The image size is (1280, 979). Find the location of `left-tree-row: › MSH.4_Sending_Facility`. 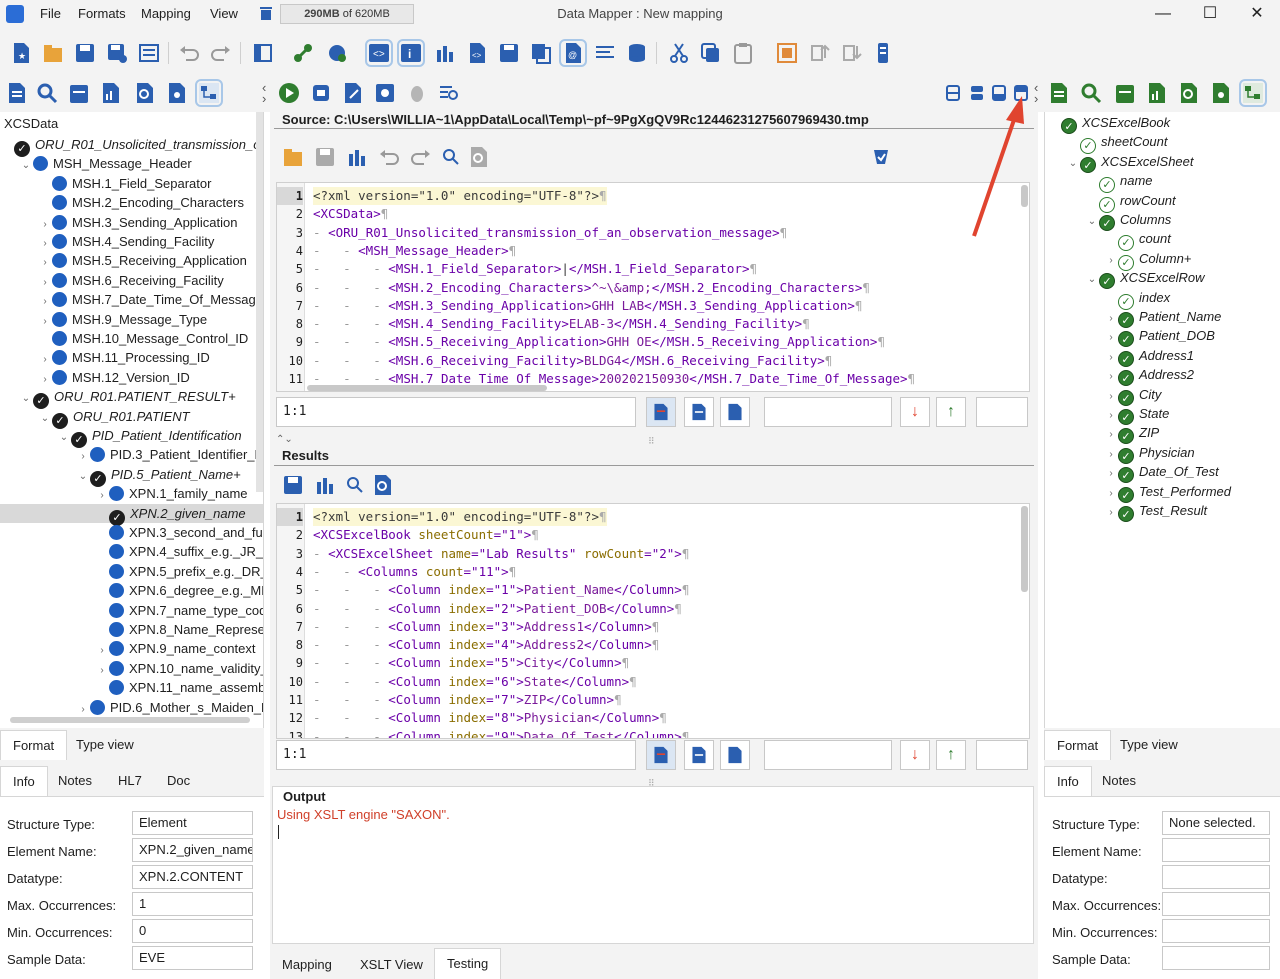

left-tree-row: › MSH.4_Sending_Facility is located at coordinates (131, 241).